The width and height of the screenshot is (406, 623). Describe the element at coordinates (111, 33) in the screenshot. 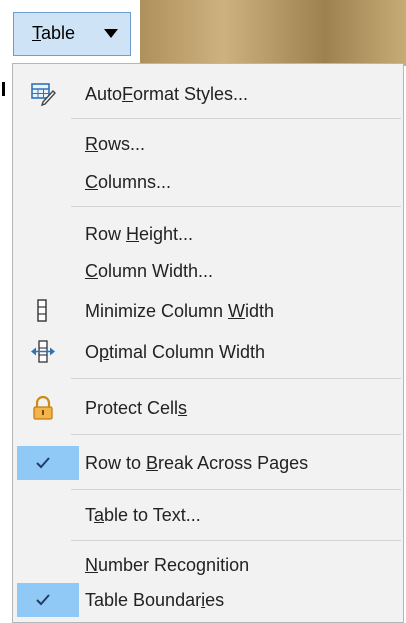

I see `dropdown-arrow-icon` at that location.